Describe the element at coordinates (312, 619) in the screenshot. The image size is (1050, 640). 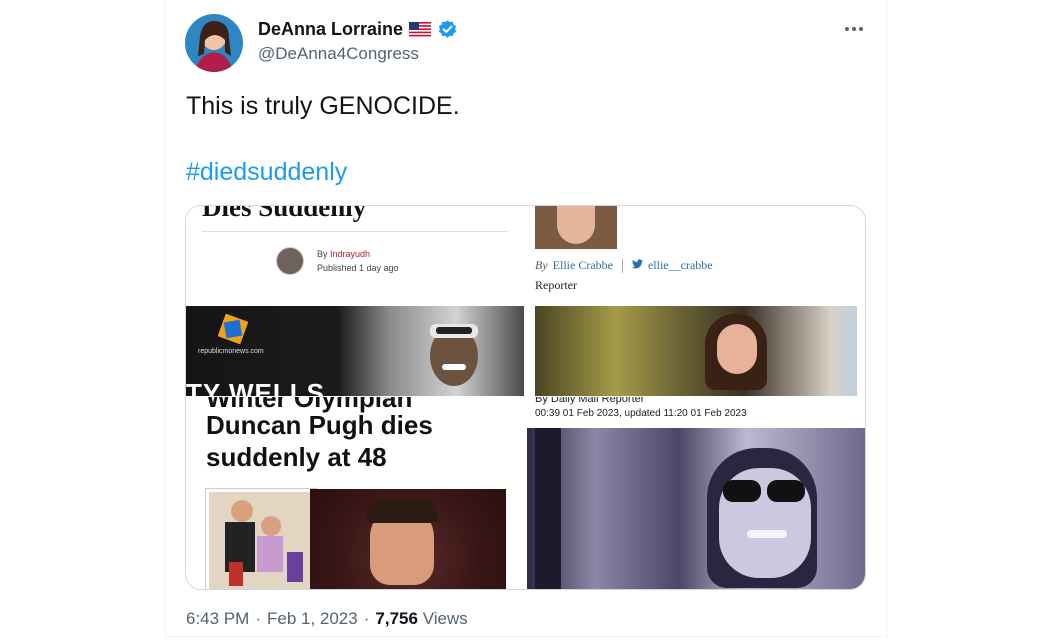
I see `tweet-date: Feb 1, 2023` at that location.